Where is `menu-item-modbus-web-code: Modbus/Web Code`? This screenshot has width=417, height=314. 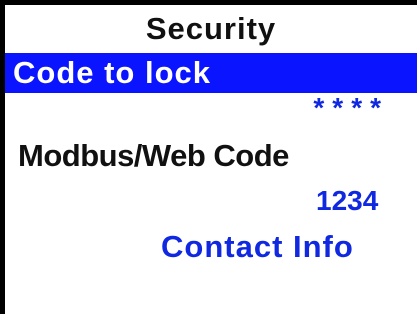
menu-item-modbus-web-code: Modbus/Web Code is located at coordinates (153, 156).